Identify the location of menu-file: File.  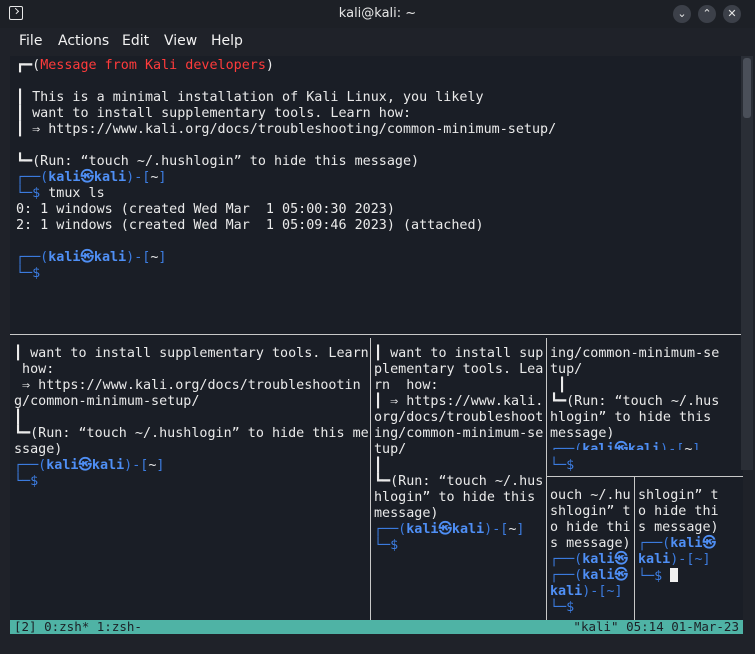
(30, 41).